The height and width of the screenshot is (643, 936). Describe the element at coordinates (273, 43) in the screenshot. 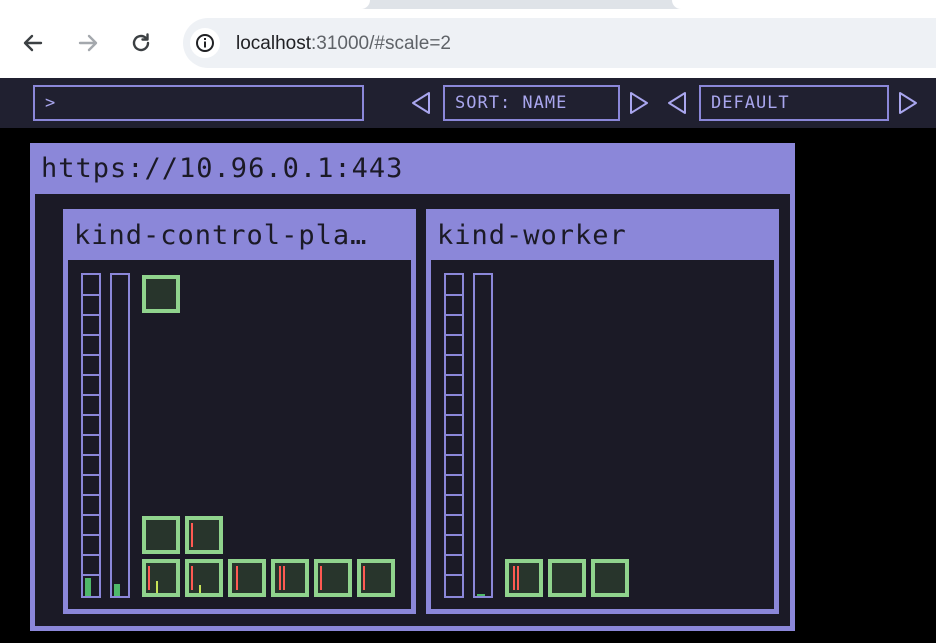

I see `url-host: localhost` at that location.